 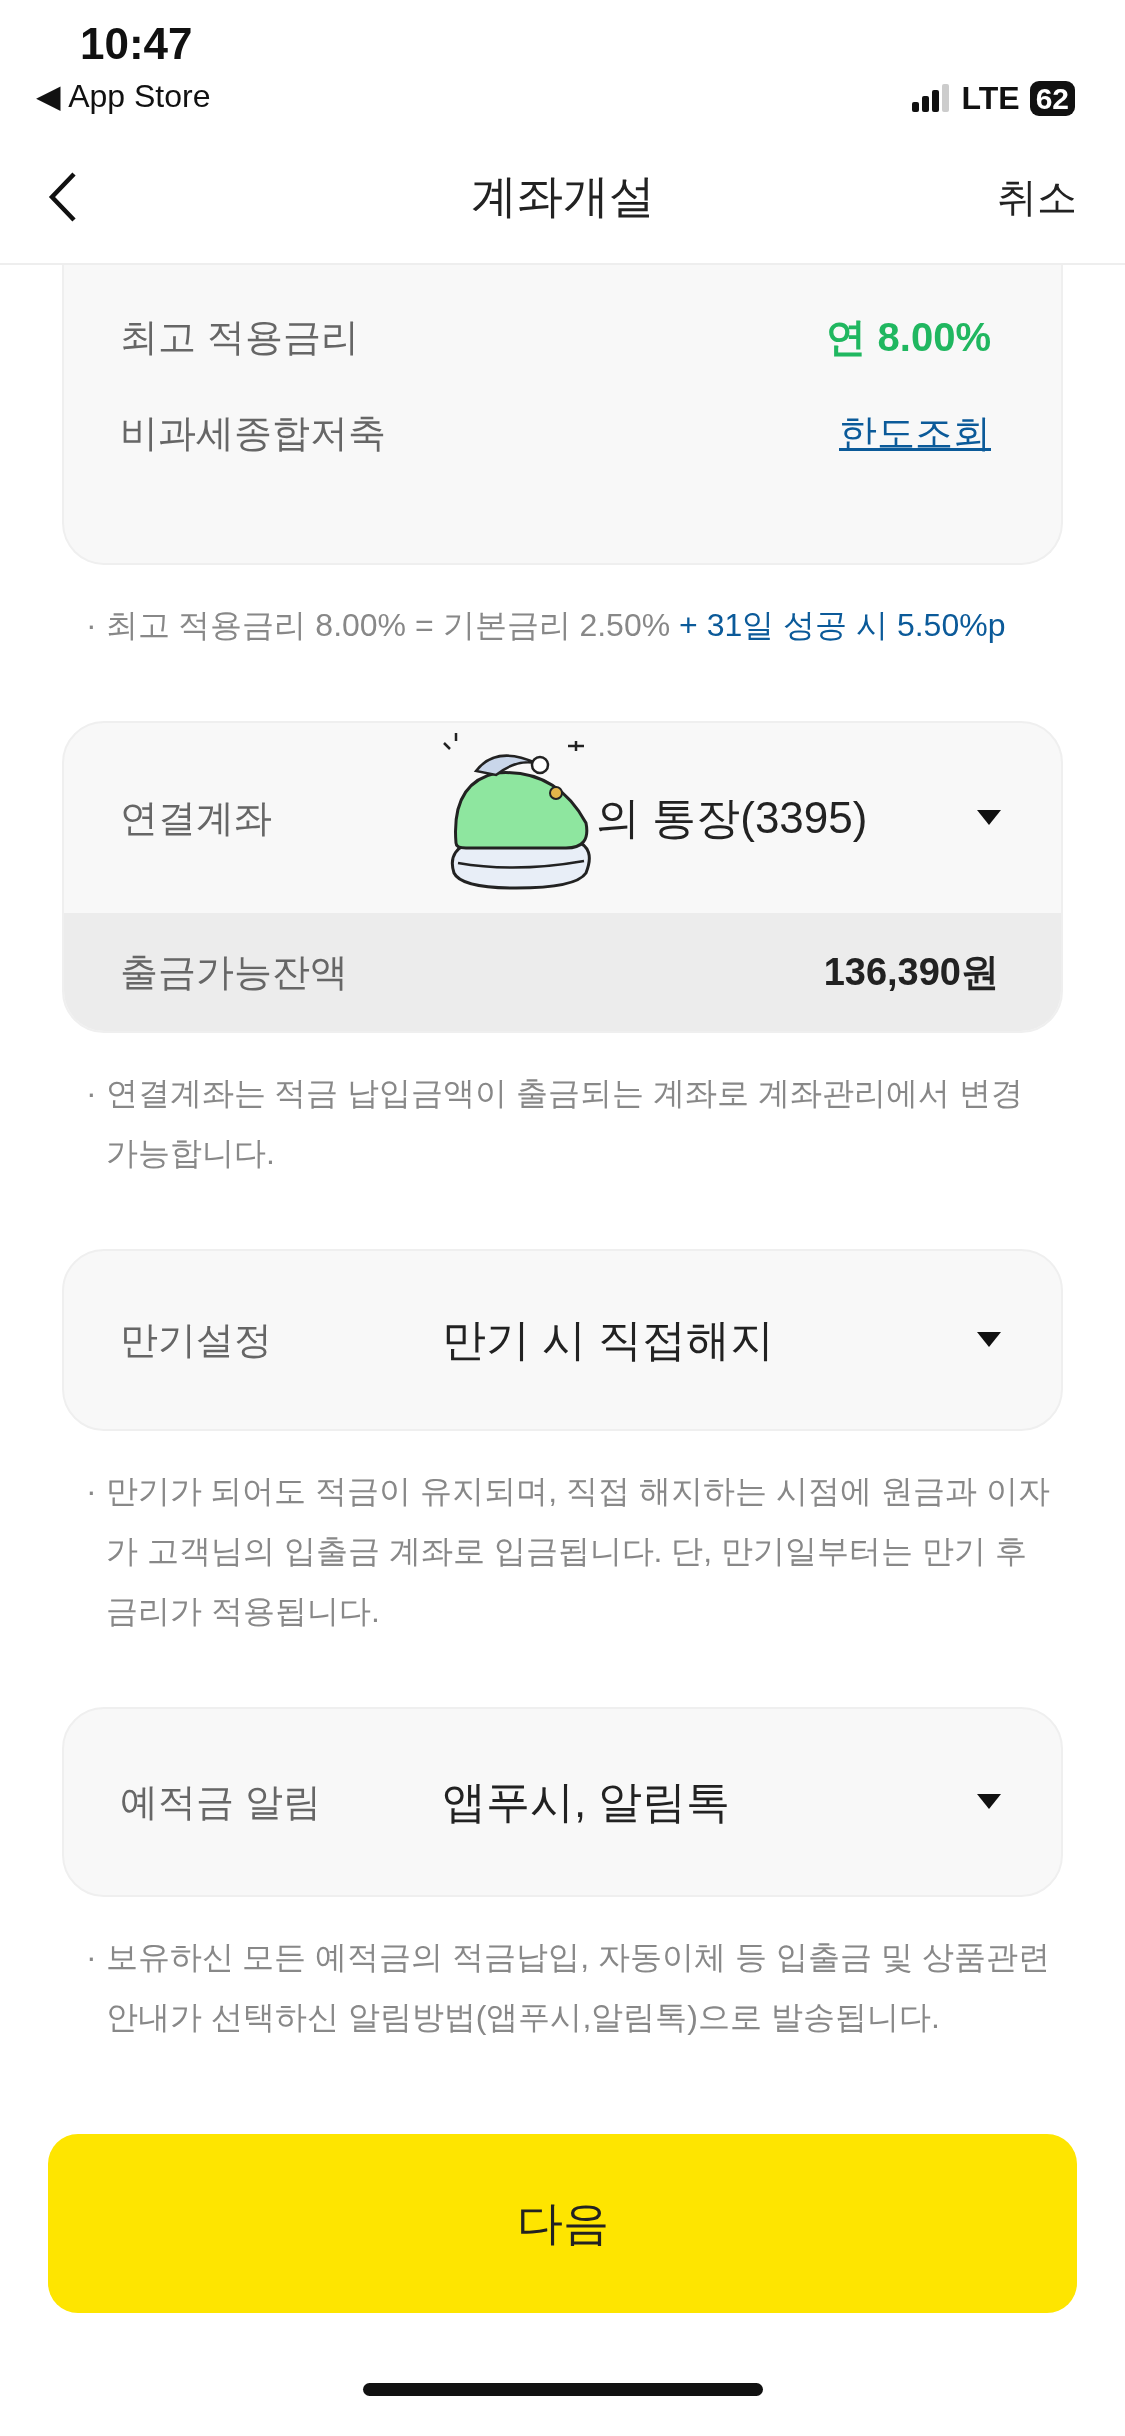 I want to click on row-label: 만기설정, so click(x=196, y=1340).